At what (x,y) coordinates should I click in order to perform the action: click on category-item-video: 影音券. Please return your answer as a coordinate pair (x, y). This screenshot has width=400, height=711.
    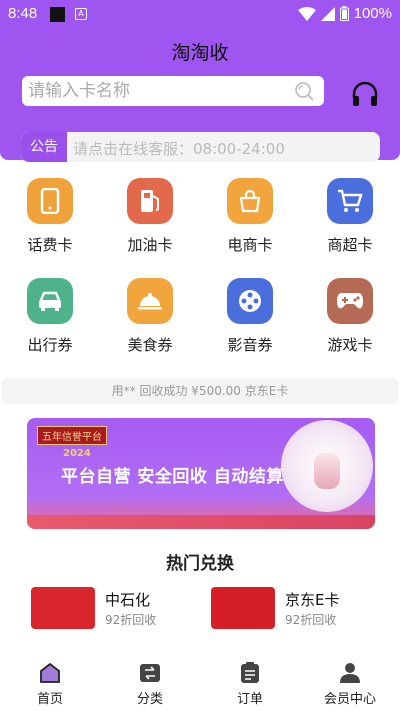
    Looking at the image, I should click on (250, 323).